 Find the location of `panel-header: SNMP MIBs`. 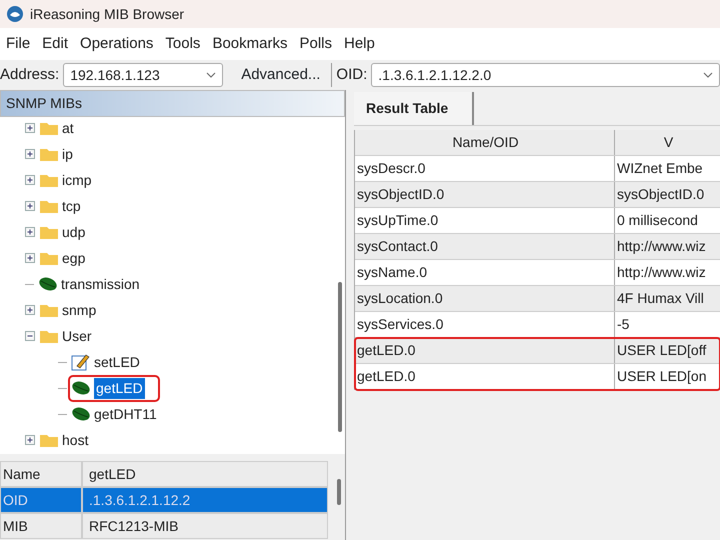

panel-header: SNMP MIBs is located at coordinates (172, 103).